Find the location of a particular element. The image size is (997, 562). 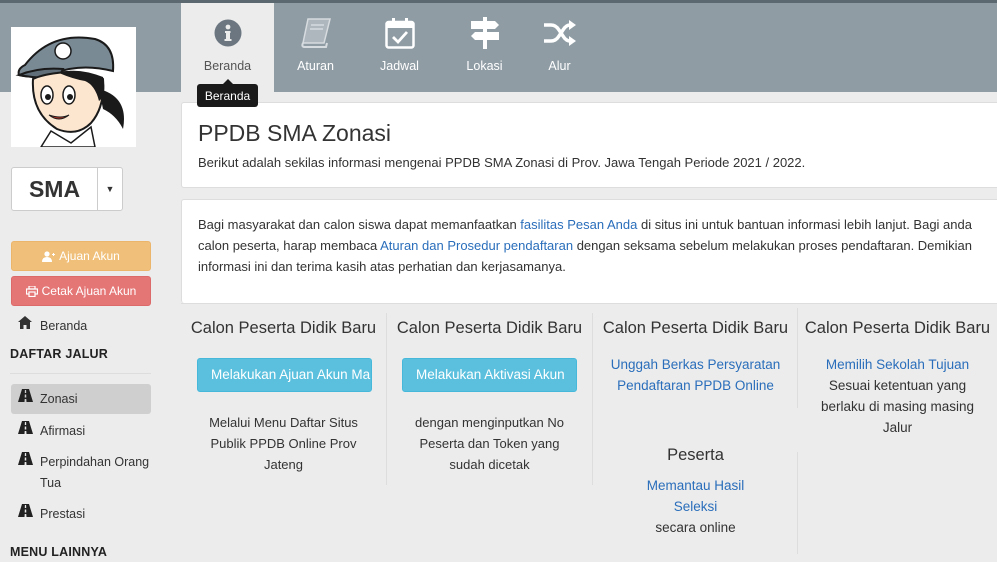

pilih-sekolah-link: Memilih Sekolah Tujuan is located at coordinates (897, 364).